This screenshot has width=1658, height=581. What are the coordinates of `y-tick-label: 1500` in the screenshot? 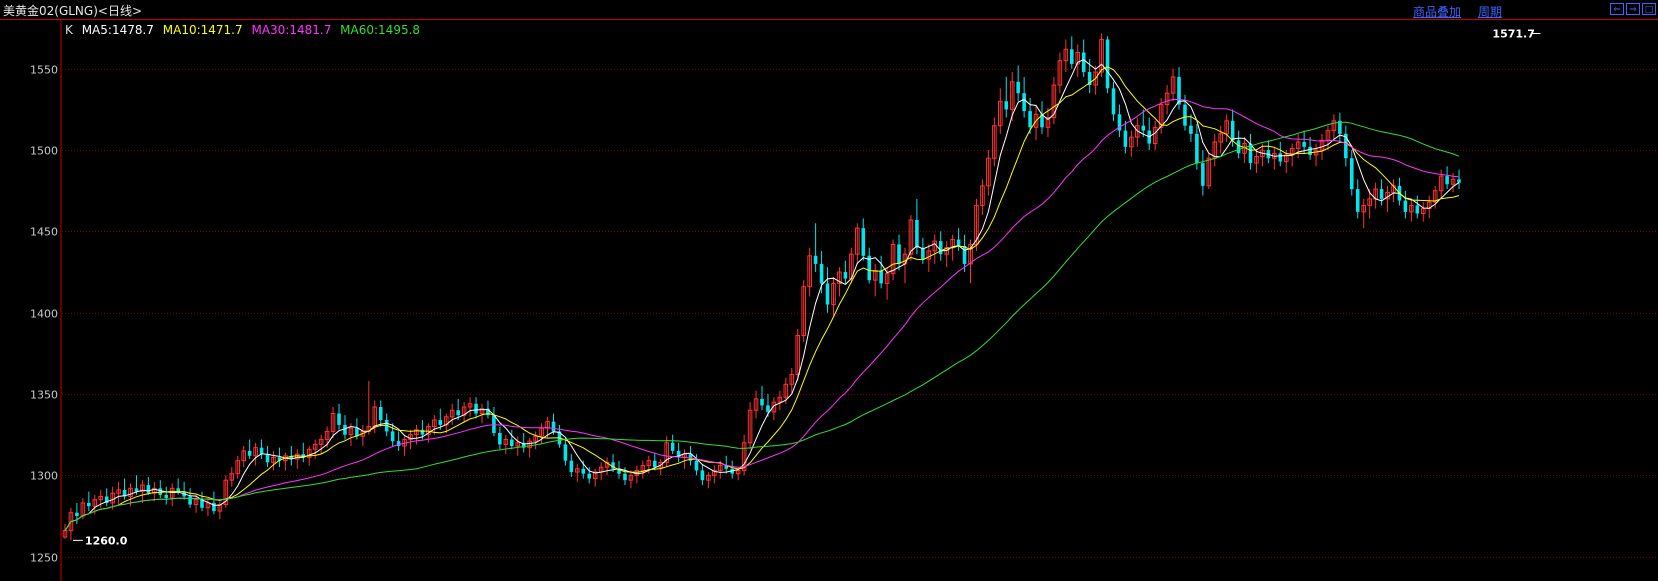 It's located at (44, 151).